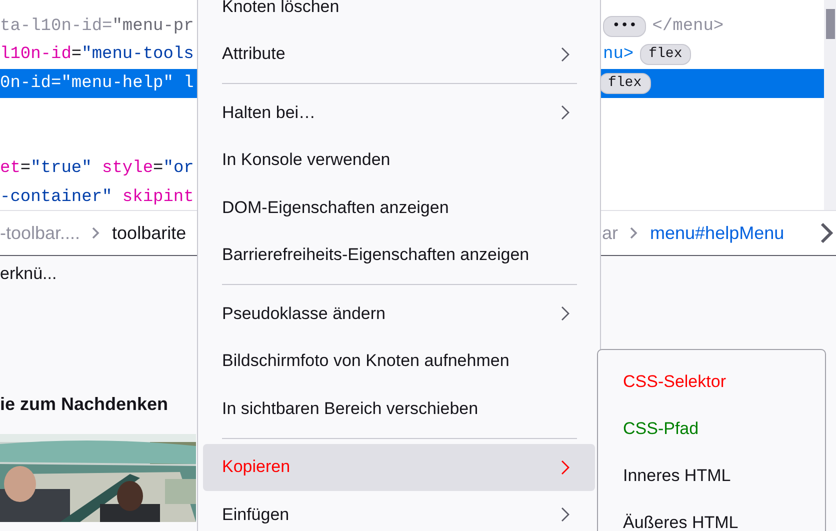  Describe the element at coordinates (399, 511) in the screenshot. I see `menu-item: Einfügen` at that location.